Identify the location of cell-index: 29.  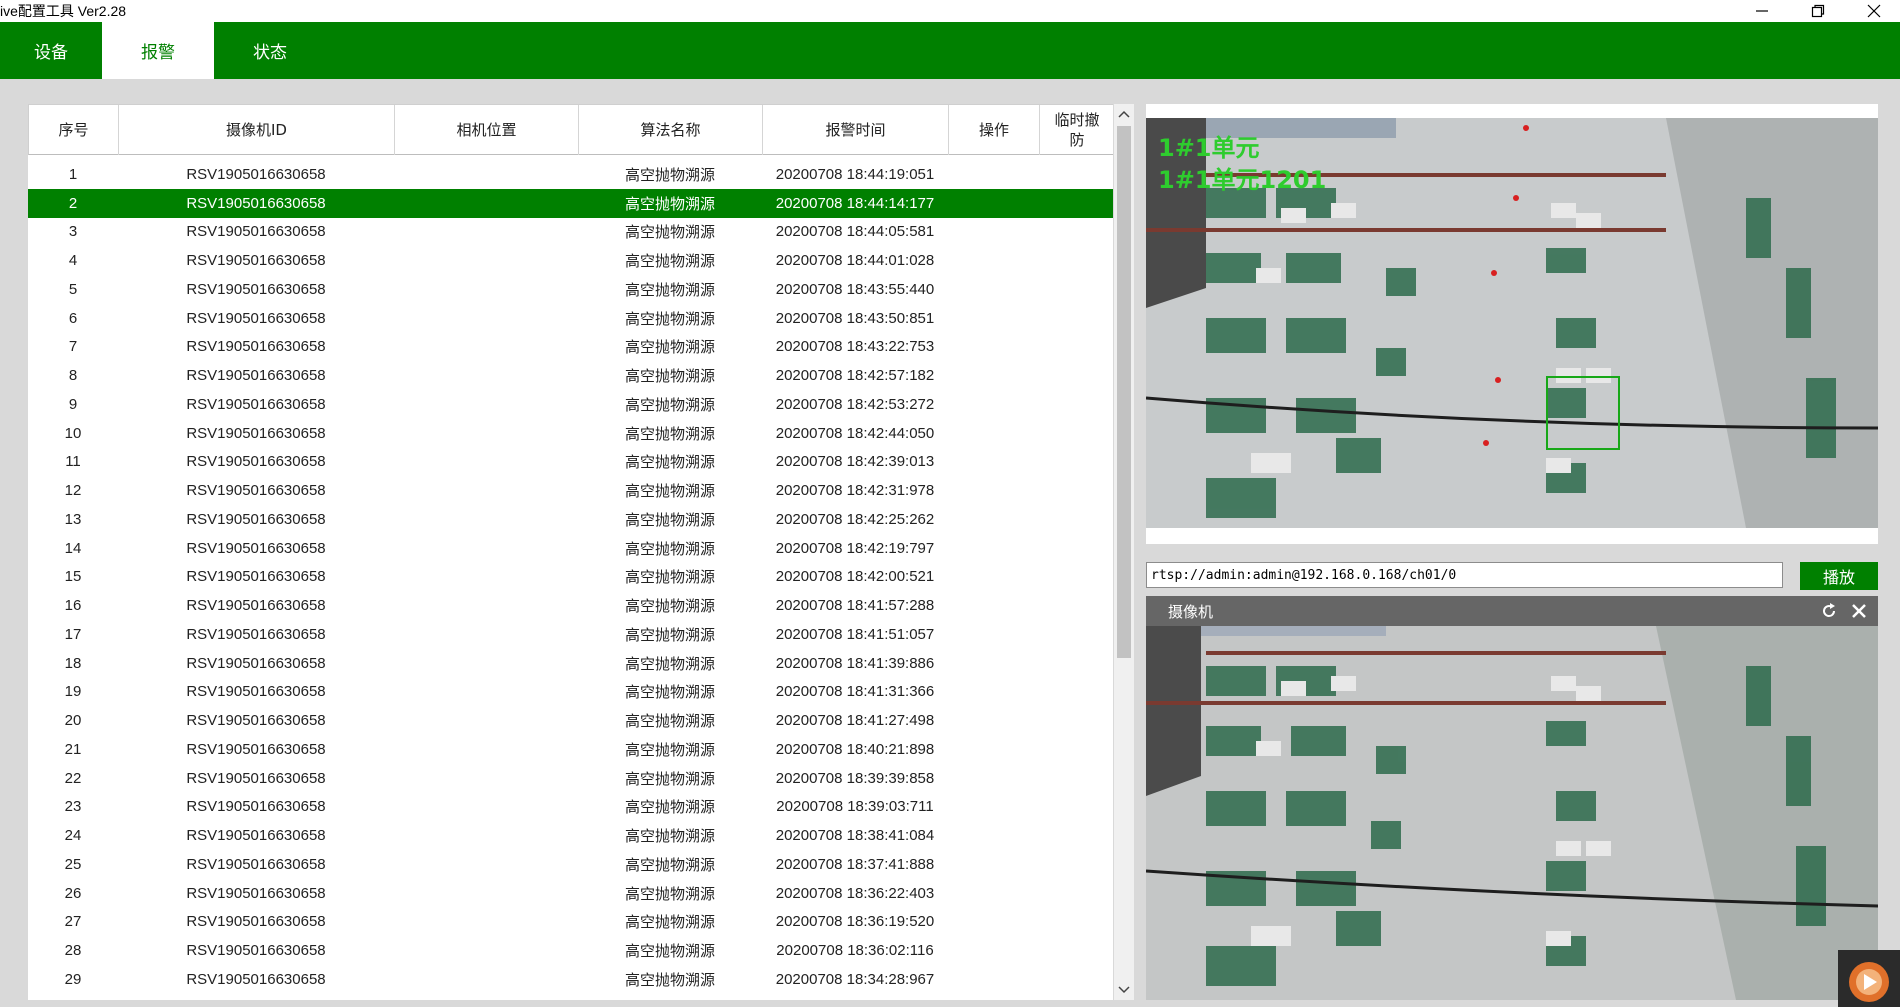
(73, 979).